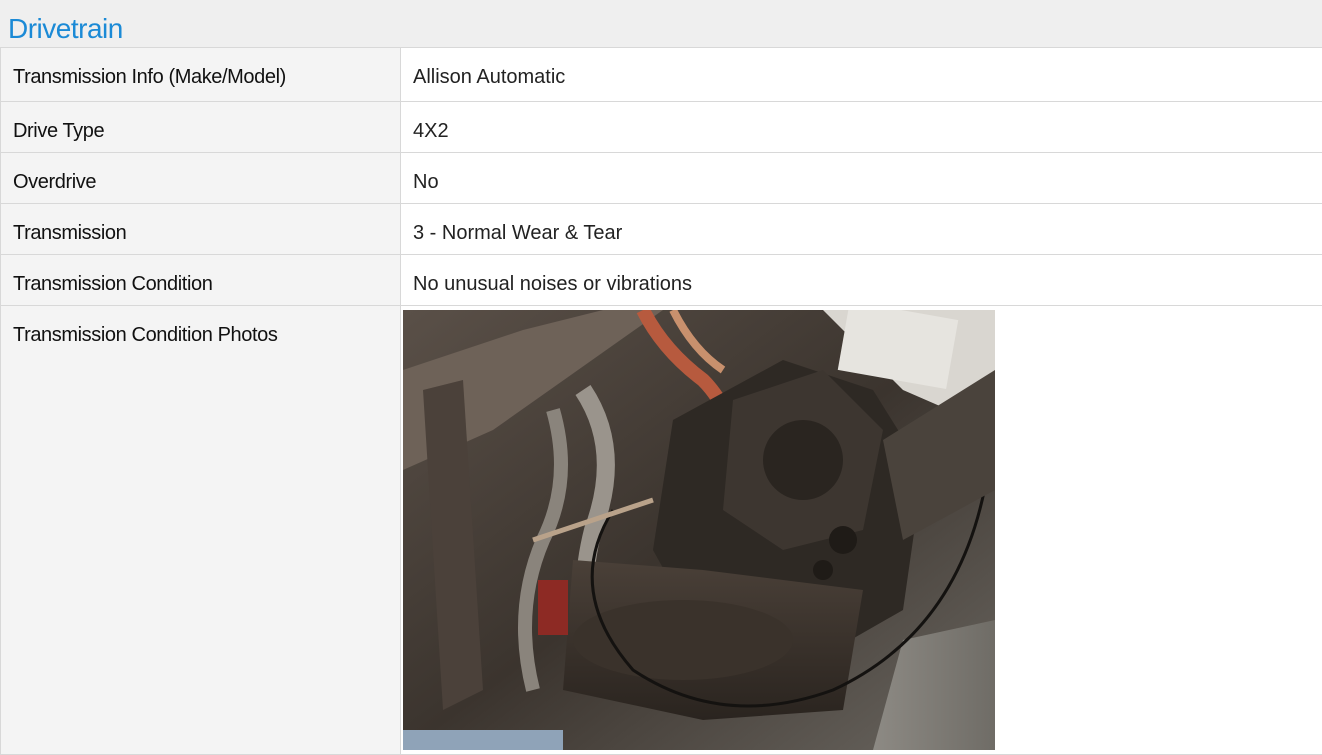 This screenshot has height=755, width=1322. I want to click on row-value: 4X2, so click(861, 127).